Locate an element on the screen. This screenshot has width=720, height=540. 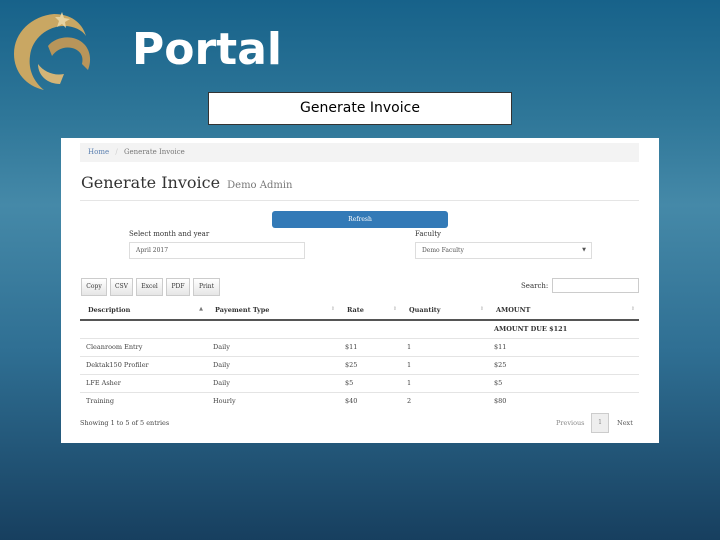
table-row: Dektak150 Profiler Daily $25 1 $25 is located at coordinates (359, 364).